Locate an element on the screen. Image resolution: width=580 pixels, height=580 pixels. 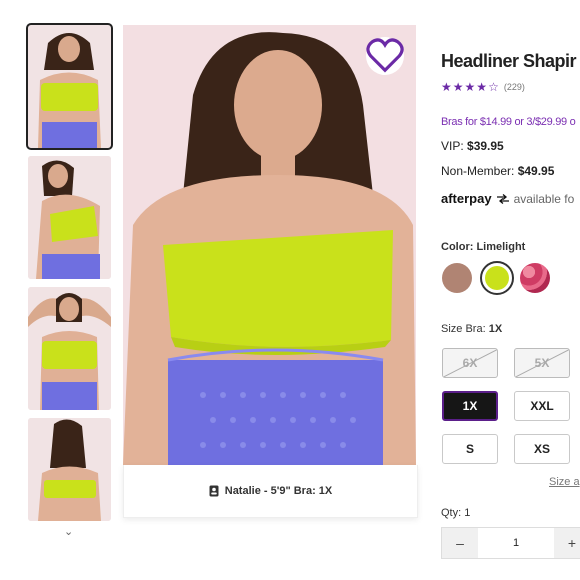
model-info-caption: Natalie - 5'9" Bra: 1X is located at coordinates (270, 491).